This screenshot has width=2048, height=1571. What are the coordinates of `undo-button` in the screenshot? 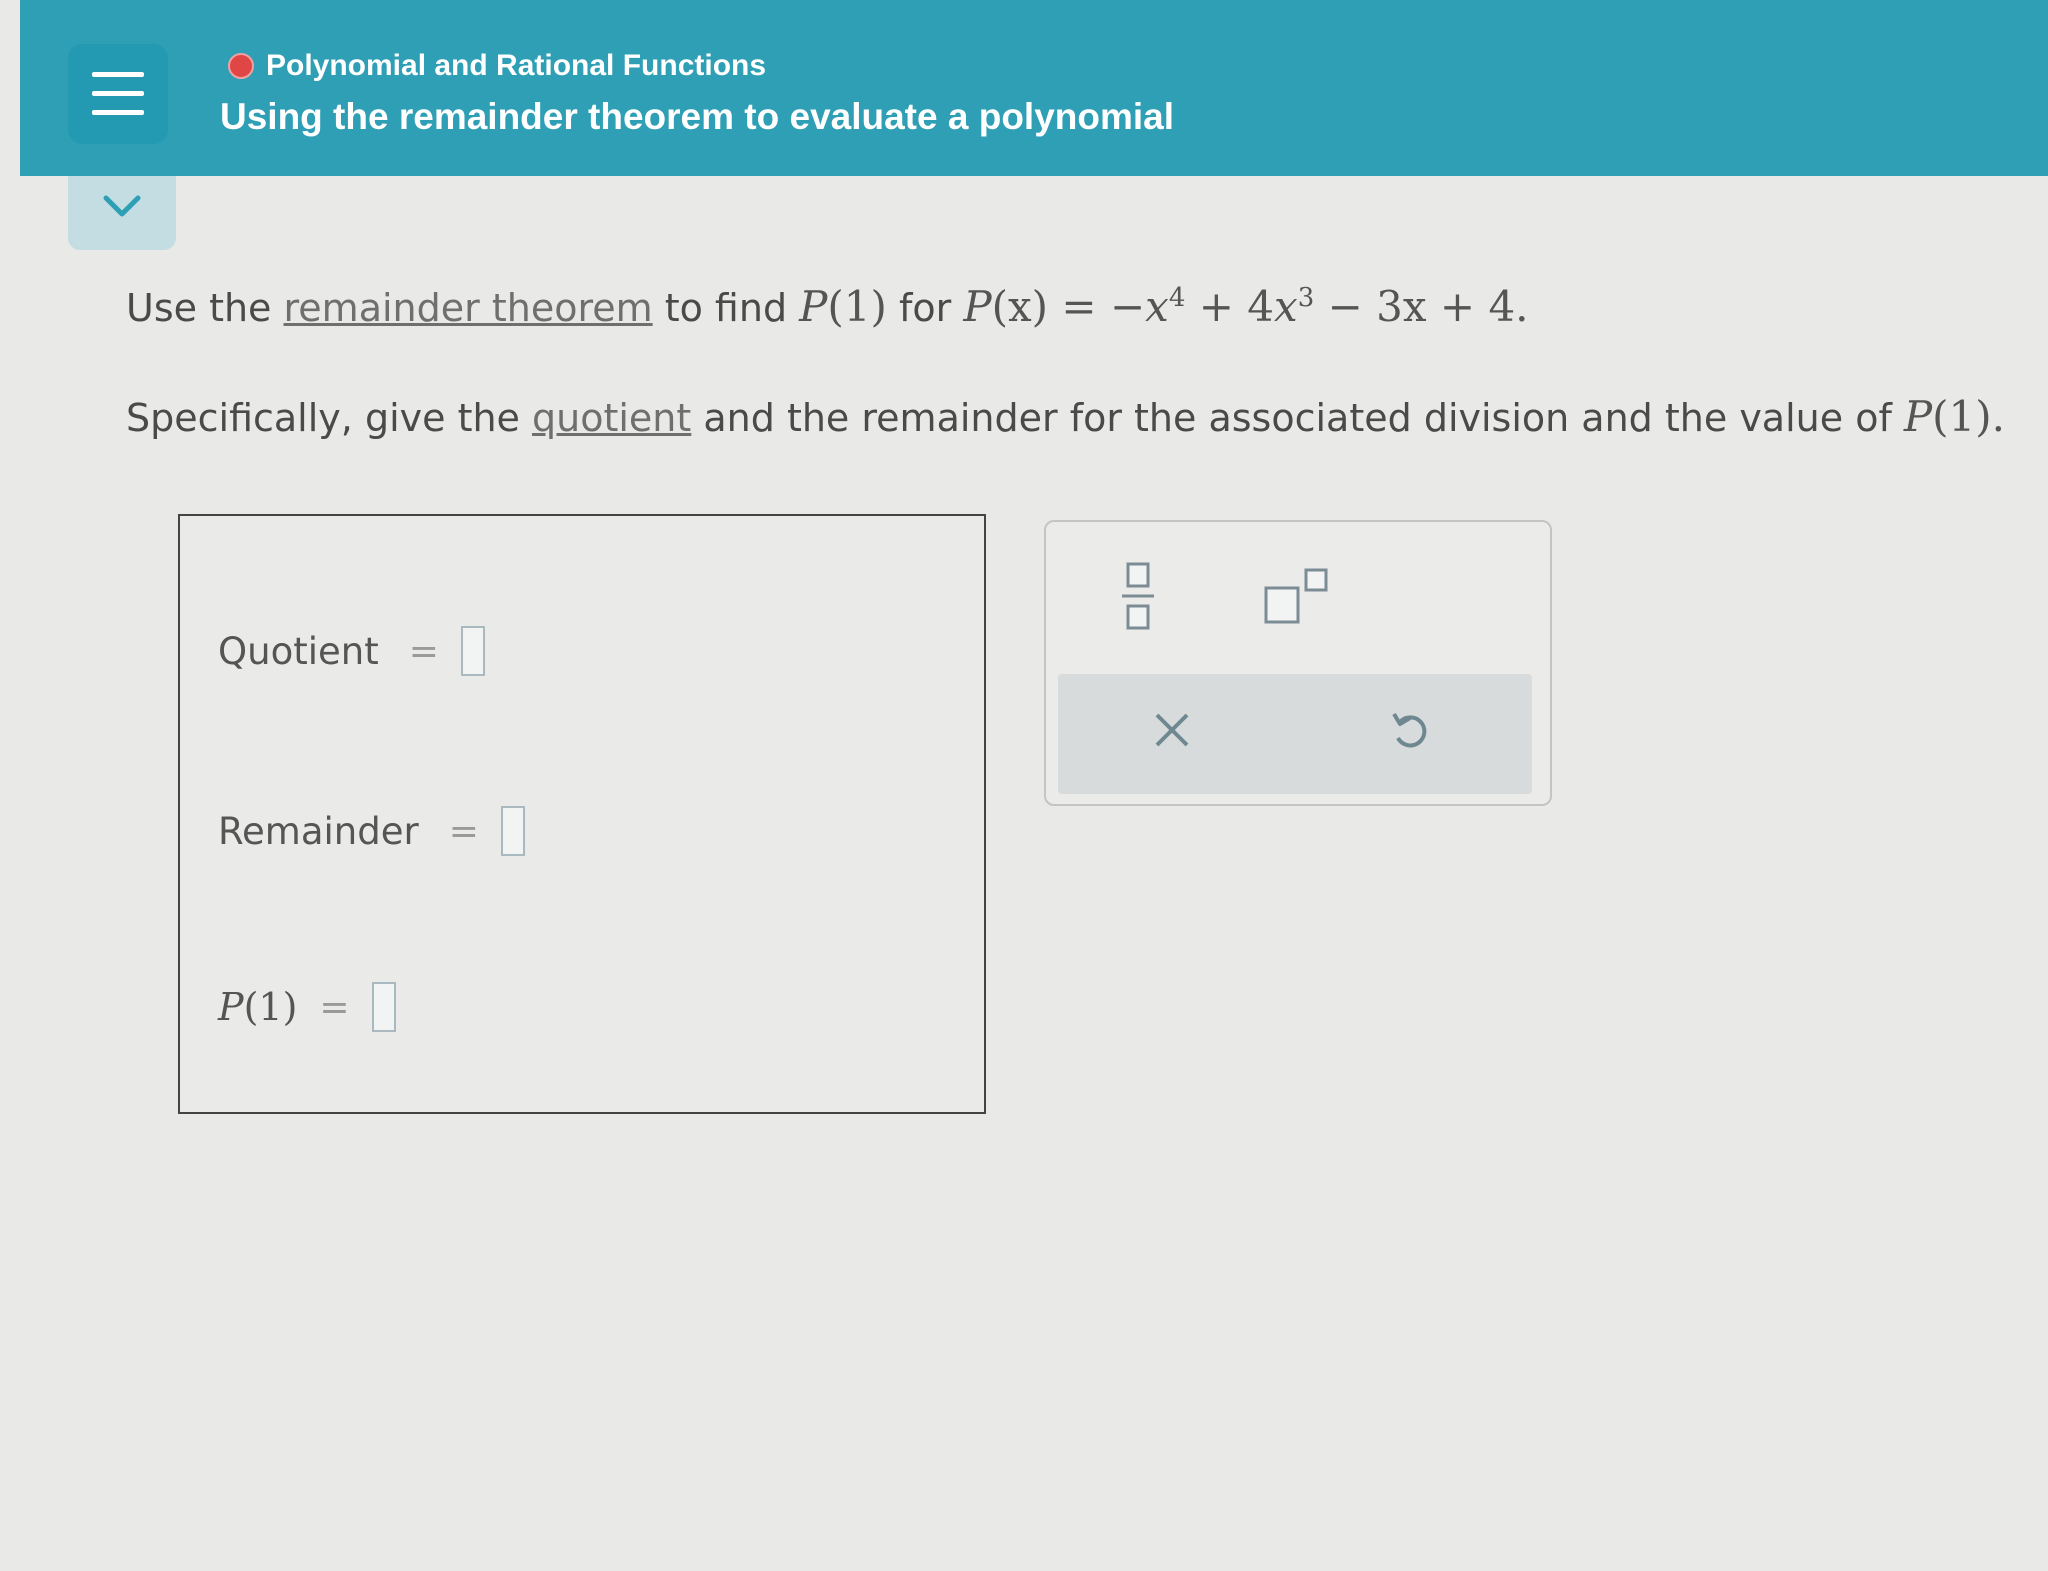 It's located at (1410, 732).